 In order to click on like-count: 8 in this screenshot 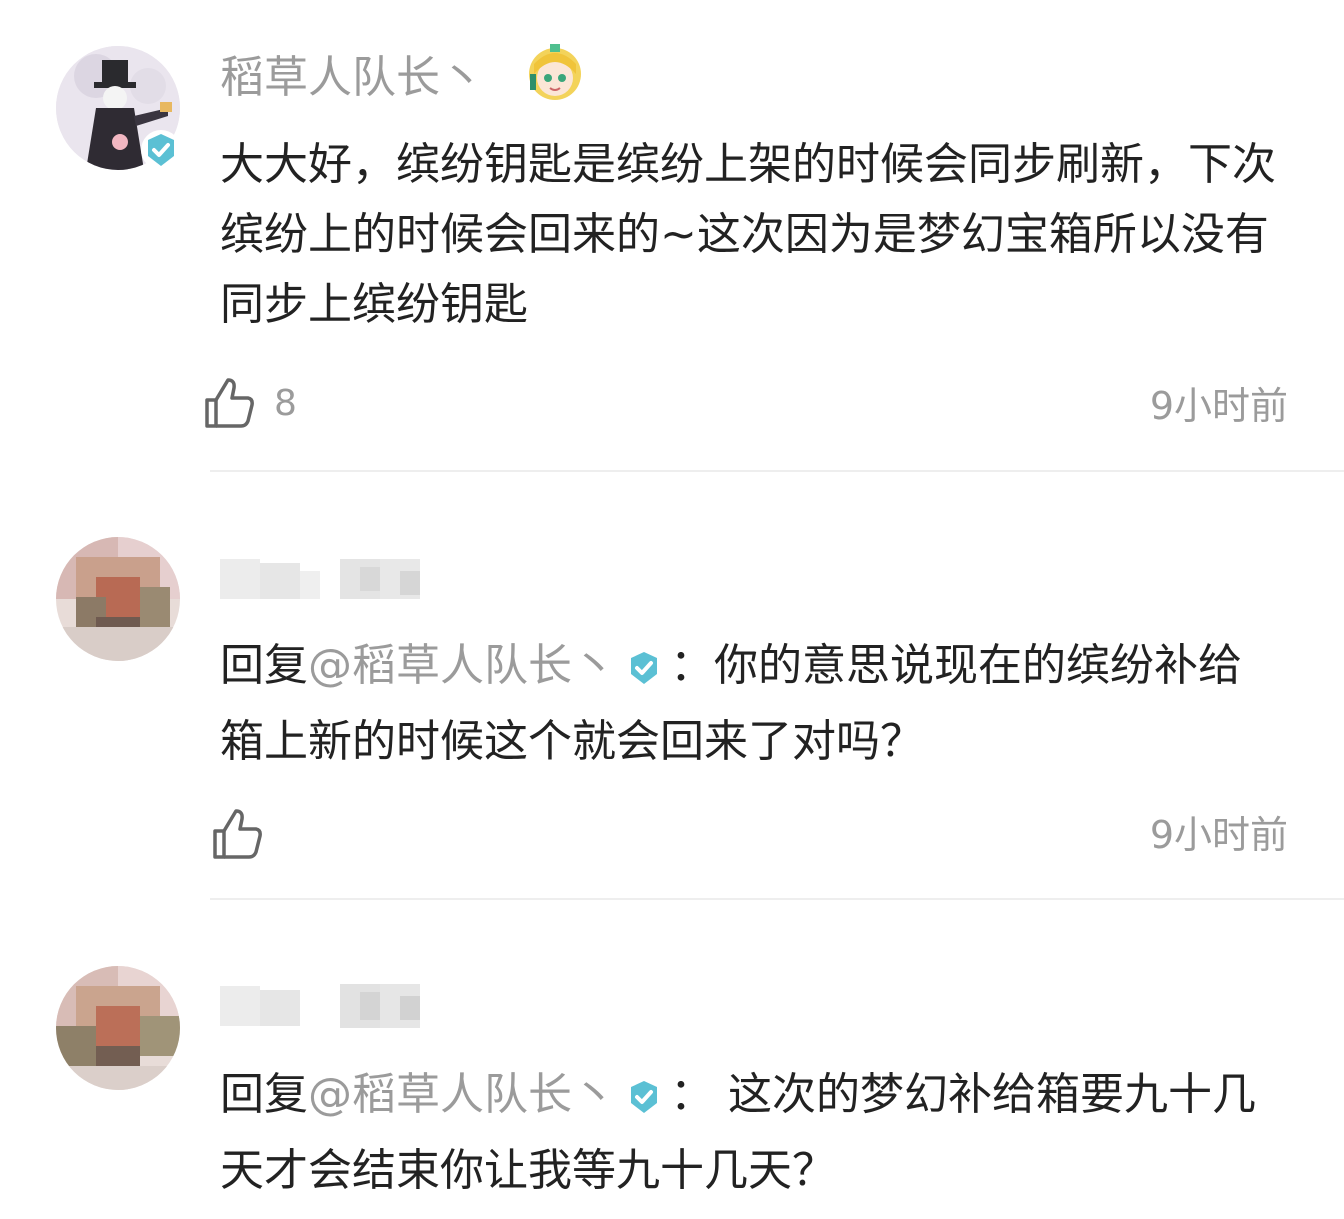, I will do `click(285, 403)`.